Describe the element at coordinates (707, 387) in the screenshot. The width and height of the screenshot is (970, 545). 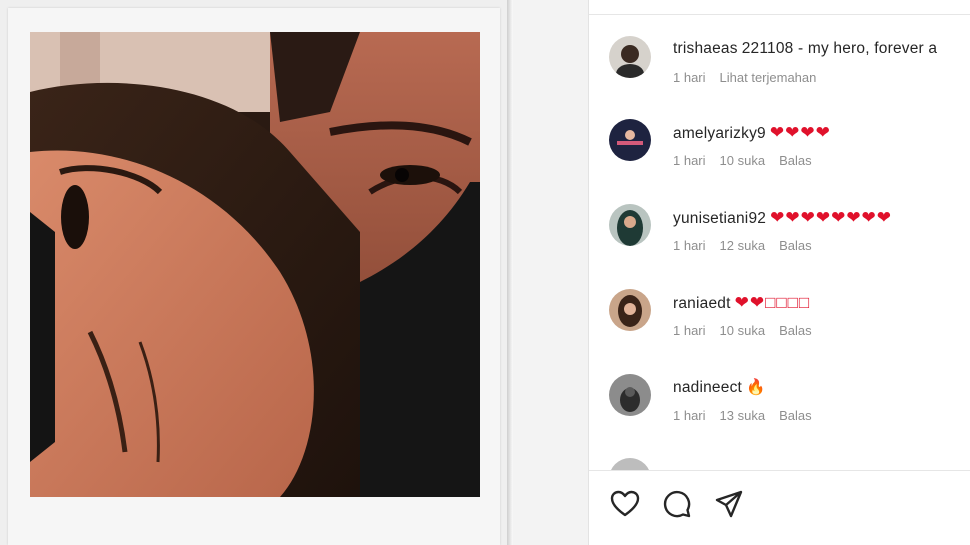
I see `comment-username: nadineect` at that location.